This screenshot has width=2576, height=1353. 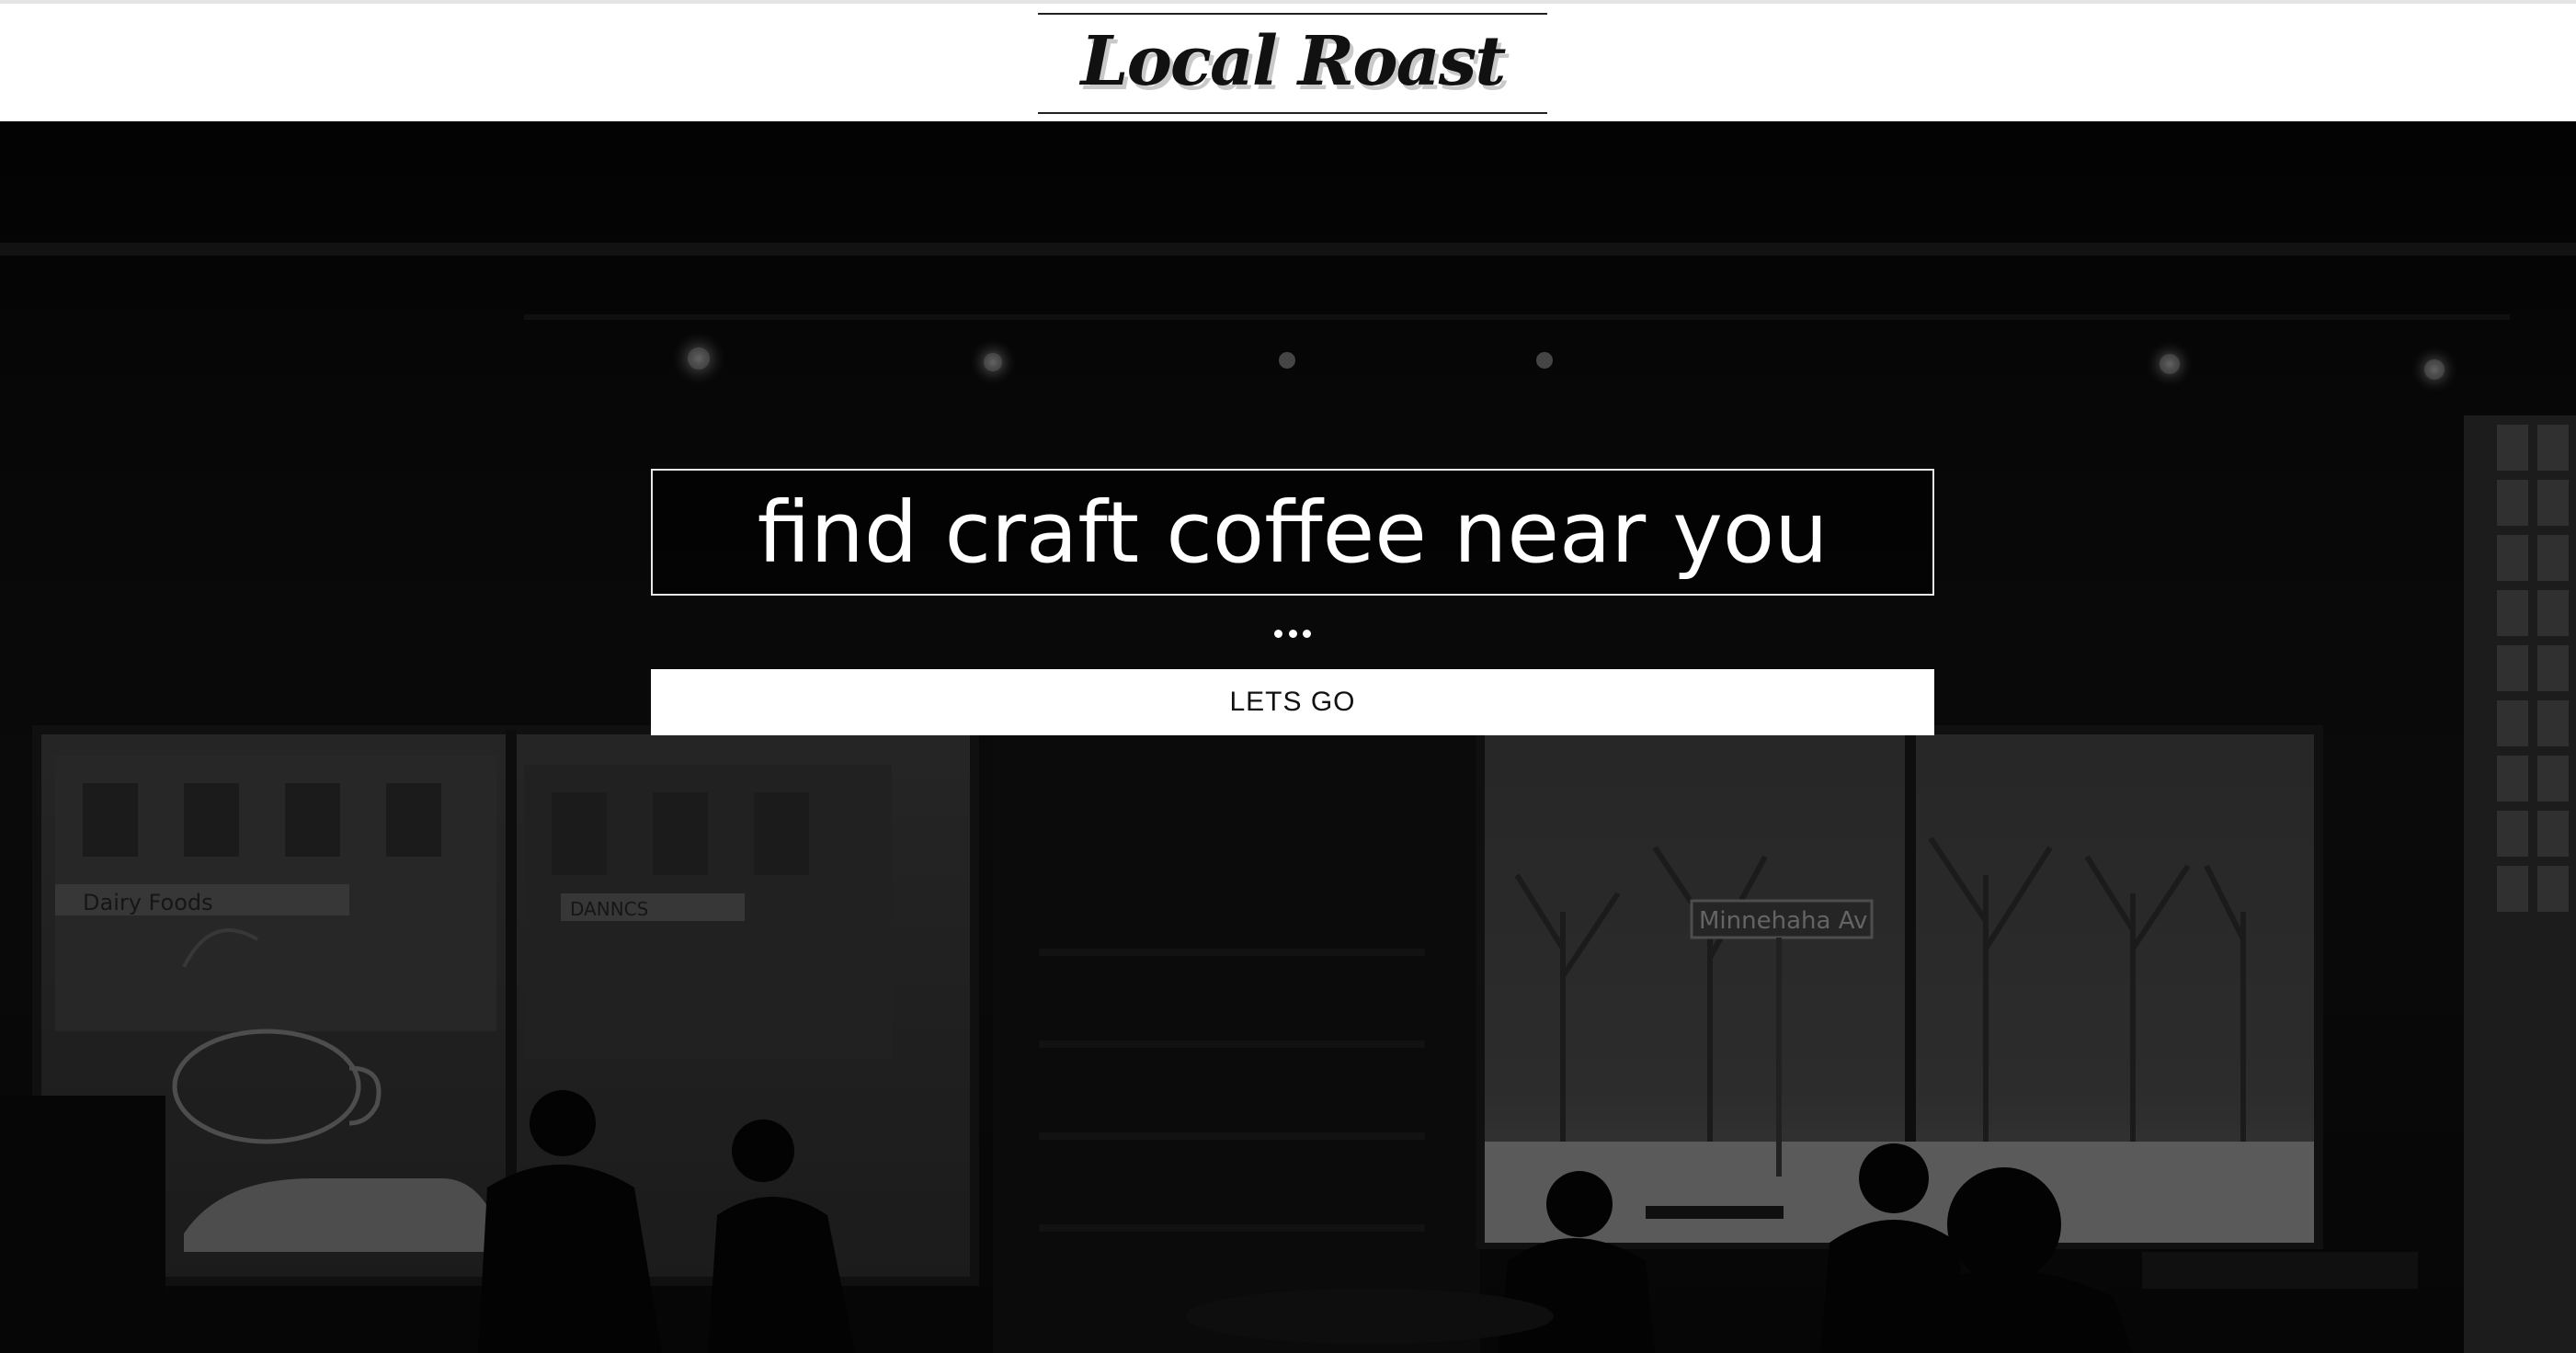 I want to click on search-box, so click(x=1292, y=532).